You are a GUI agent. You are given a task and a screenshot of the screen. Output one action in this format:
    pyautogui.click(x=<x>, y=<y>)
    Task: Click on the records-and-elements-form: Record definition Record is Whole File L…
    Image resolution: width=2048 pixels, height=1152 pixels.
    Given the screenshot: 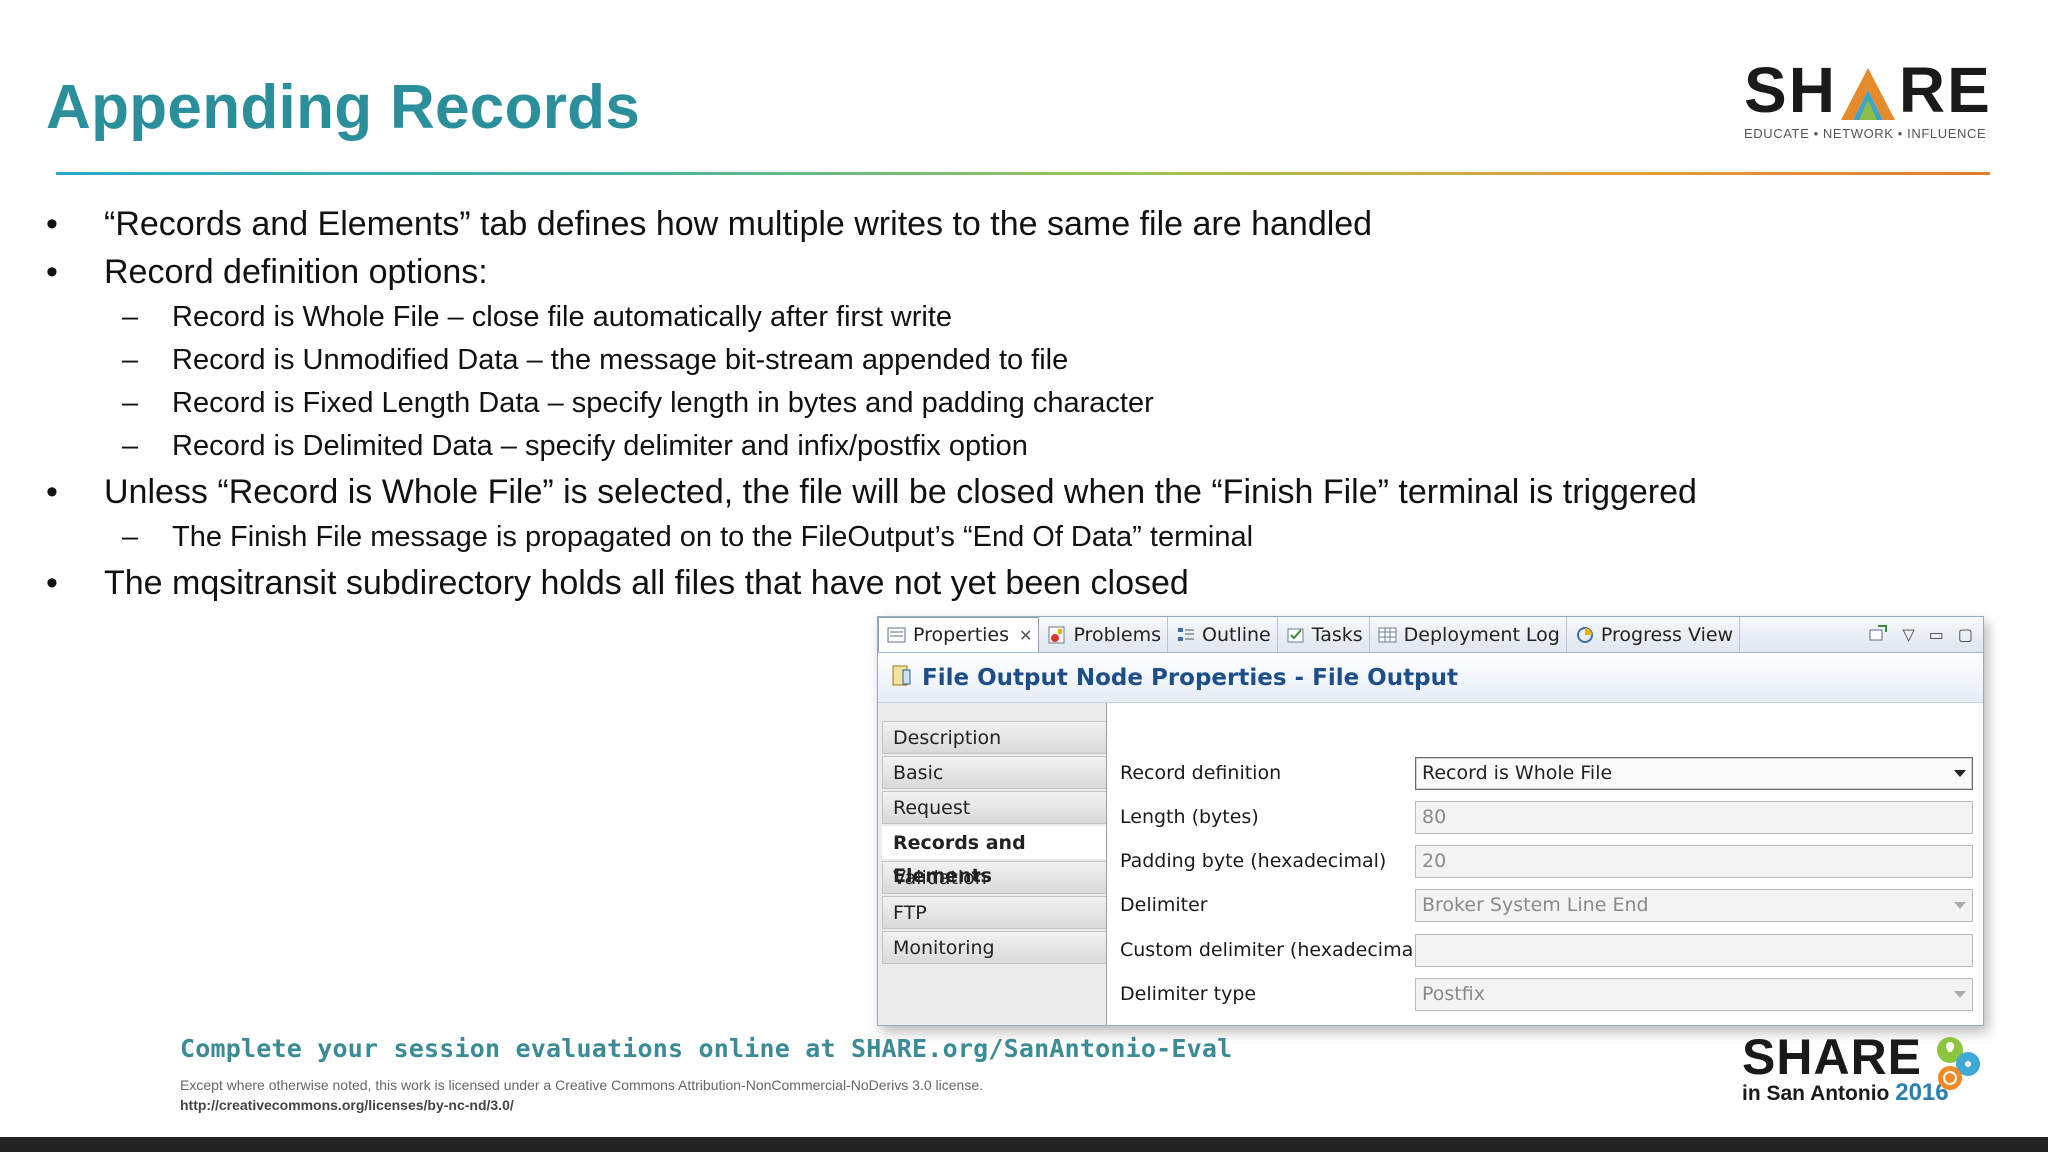 What is the action you would take?
    pyautogui.click(x=1545, y=864)
    